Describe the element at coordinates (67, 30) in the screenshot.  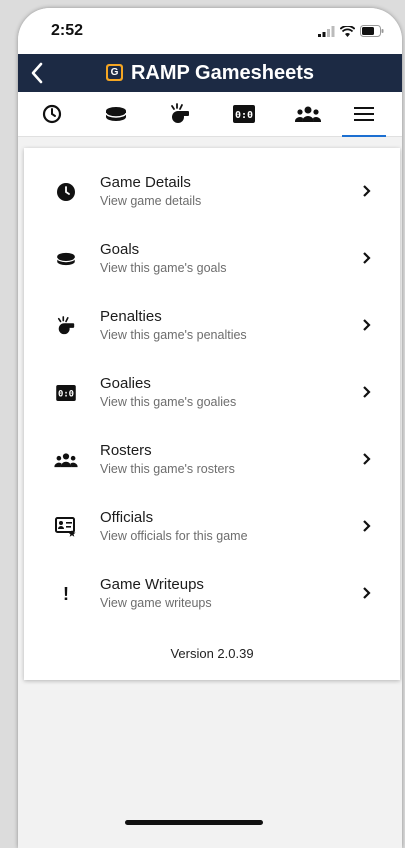
I see `status-time: 2:52` at that location.